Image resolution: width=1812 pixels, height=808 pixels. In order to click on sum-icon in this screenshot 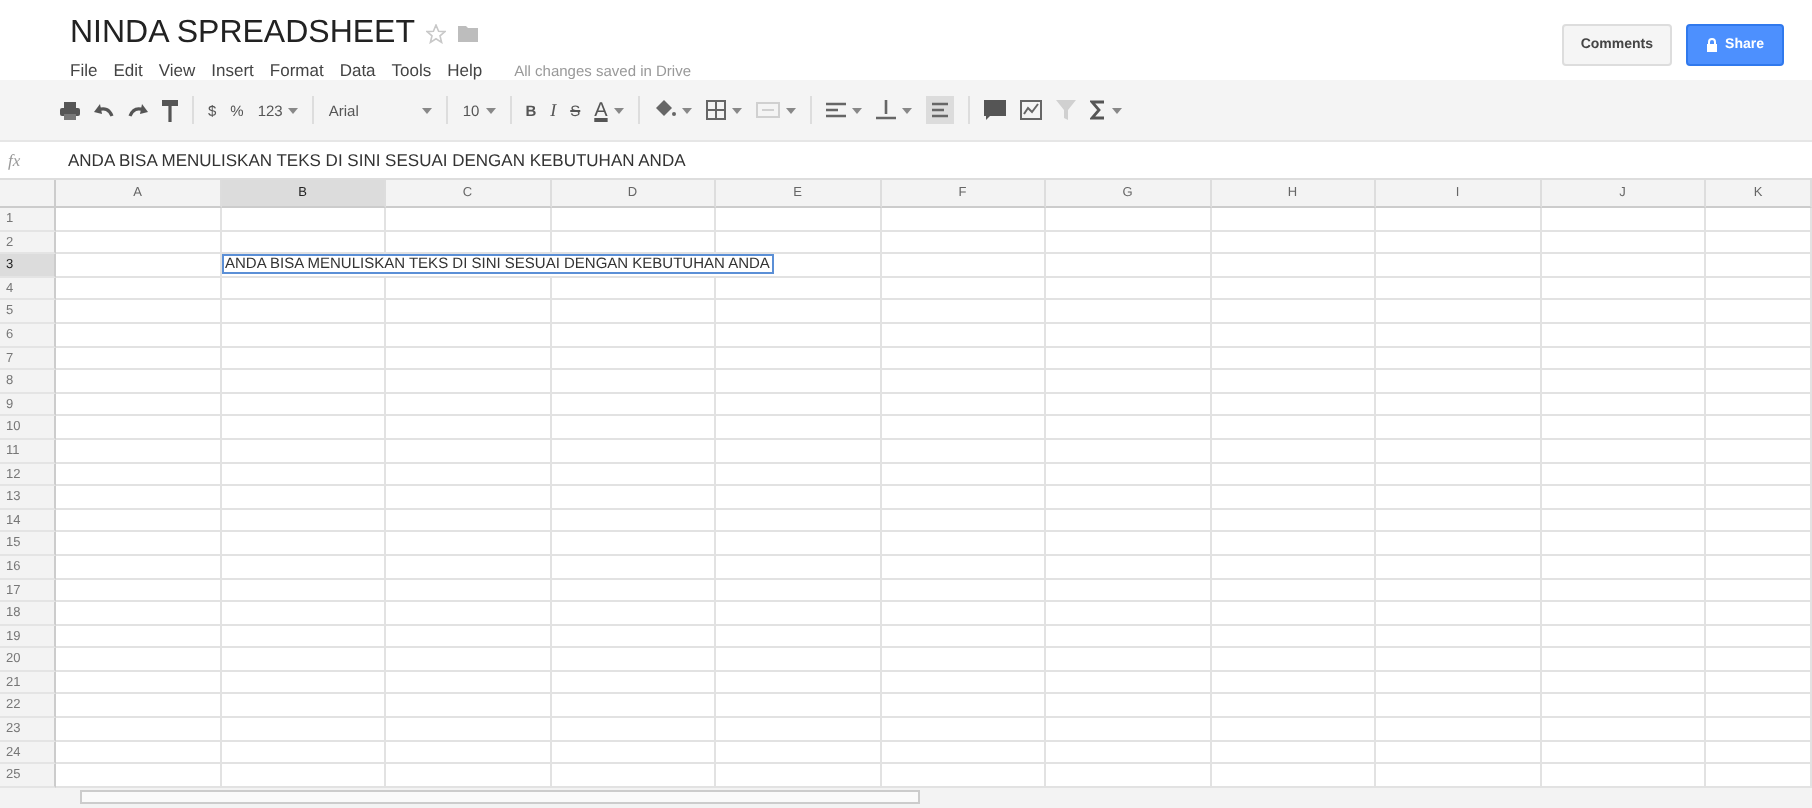, I will do `click(1097, 110)`.